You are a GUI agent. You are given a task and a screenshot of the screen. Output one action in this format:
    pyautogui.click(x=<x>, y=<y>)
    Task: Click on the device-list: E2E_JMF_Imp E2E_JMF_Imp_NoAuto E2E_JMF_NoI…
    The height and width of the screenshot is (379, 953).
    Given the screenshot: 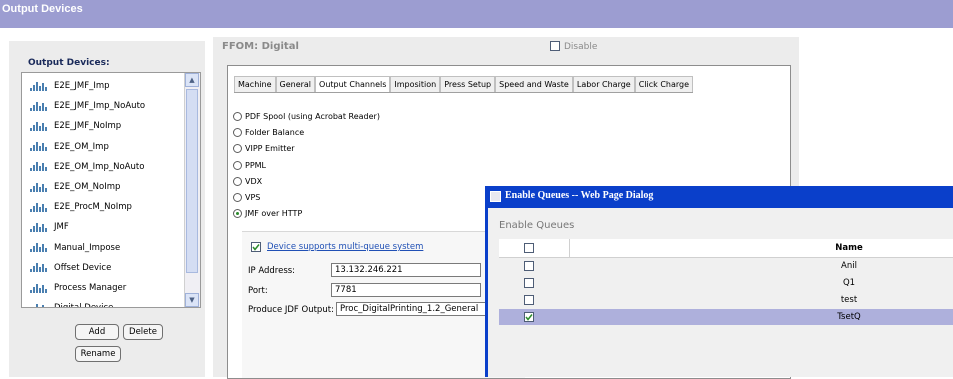 What is the action you would take?
    pyautogui.click(x=111, y=190)
    